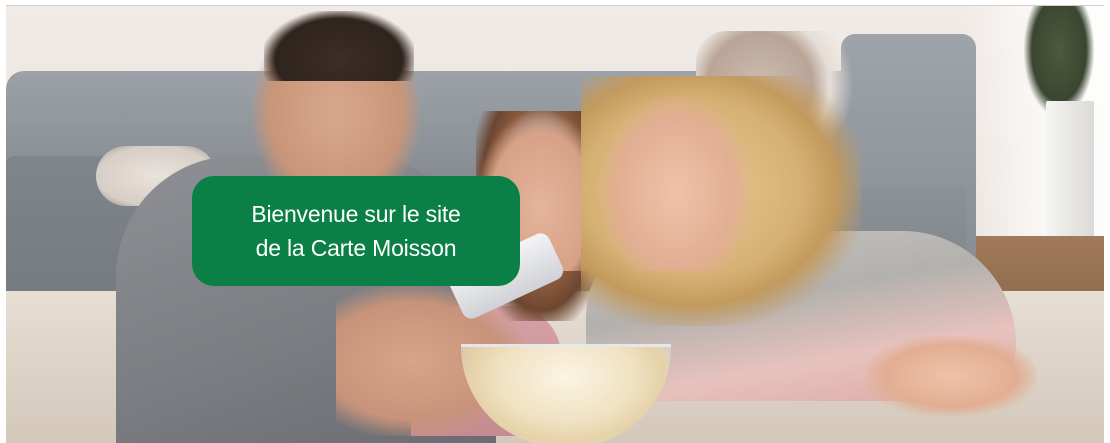  I want to click on photo-woman-arm, so click(951, 376).